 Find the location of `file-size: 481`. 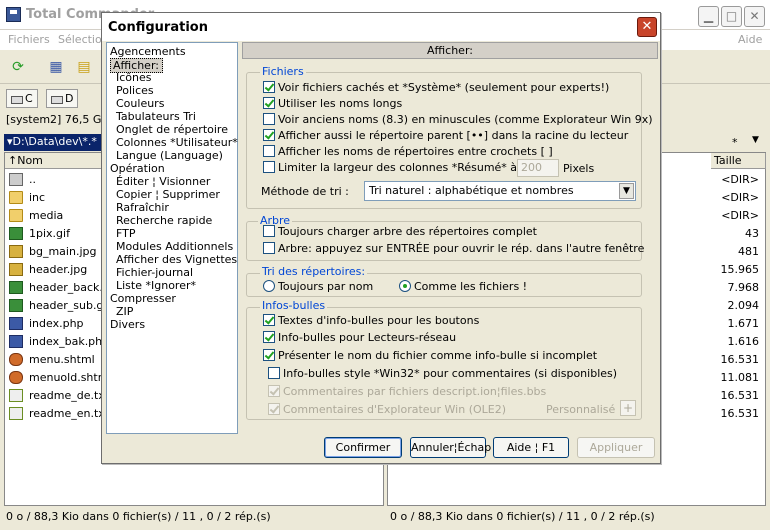

file-size: 481 is located at coordinates (729, 252).